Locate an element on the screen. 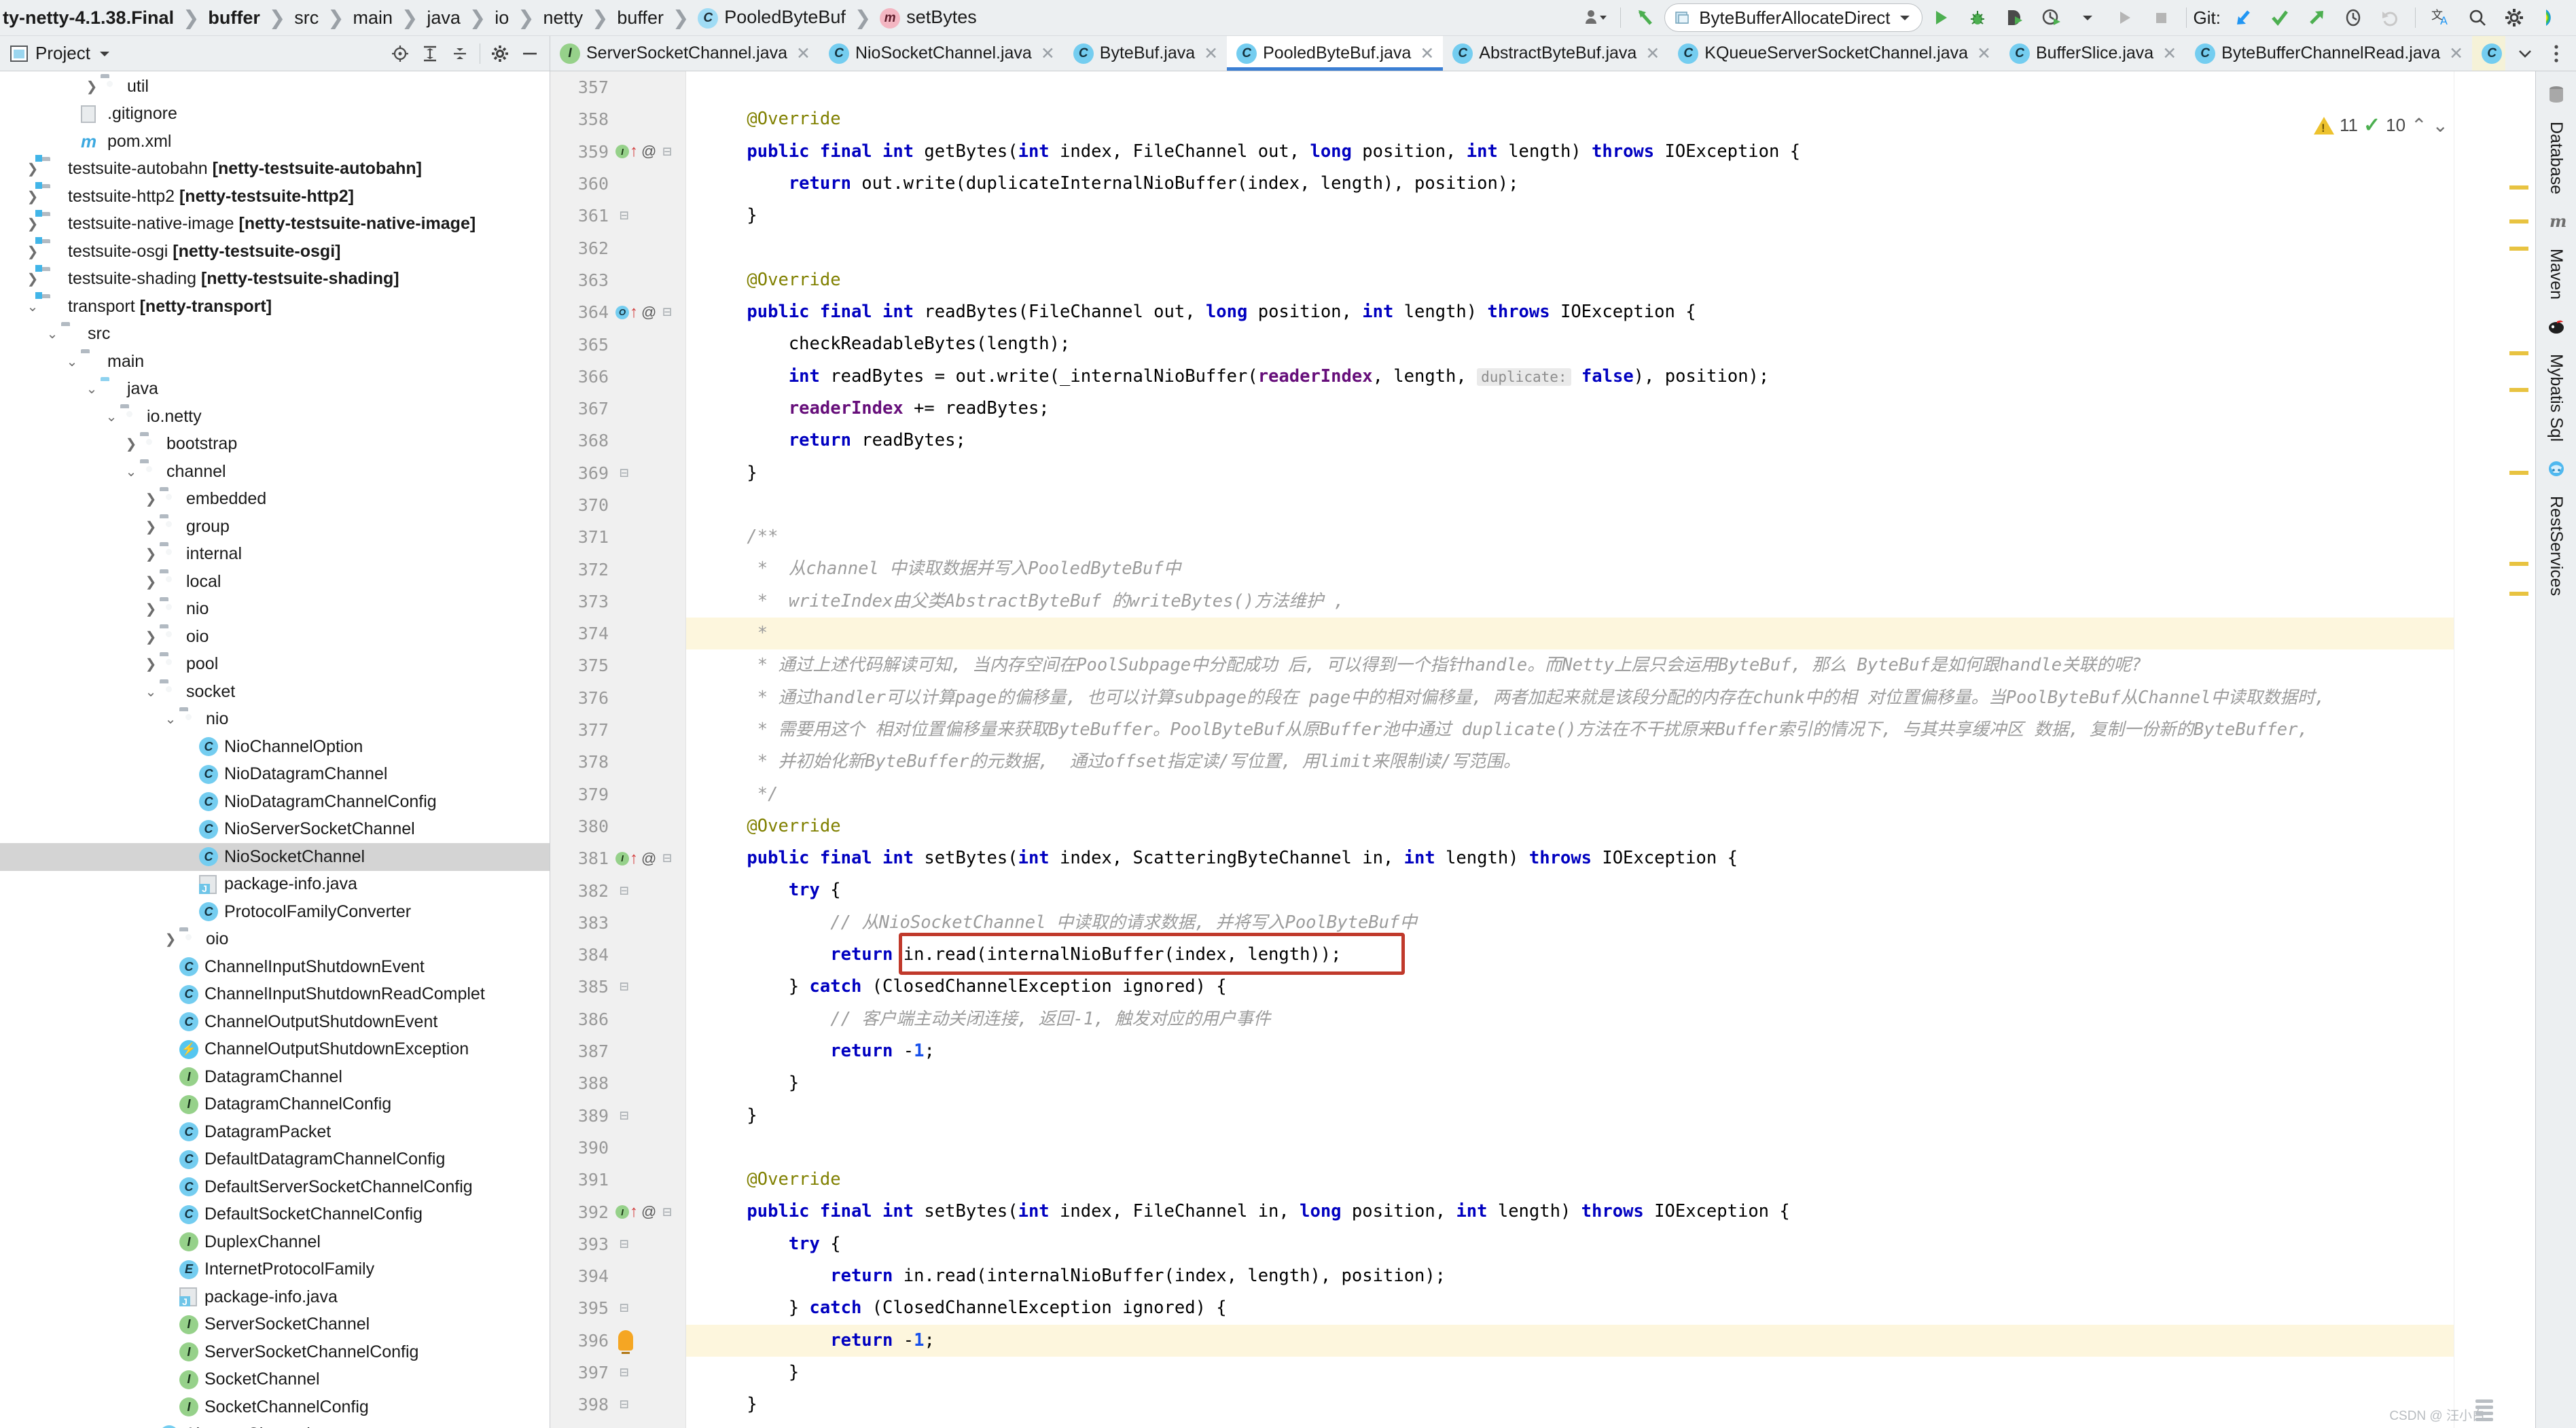 The image size is (2576, 1428). user-profile-icon is located at coordinates (1595, 18).